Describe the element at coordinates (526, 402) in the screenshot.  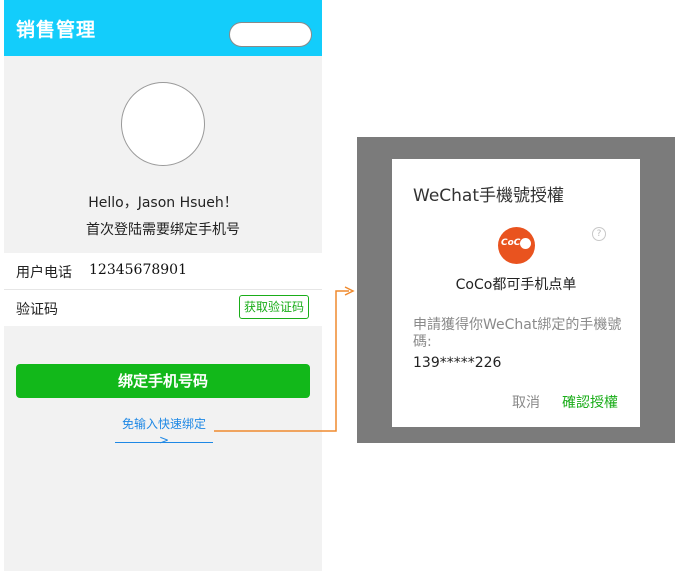
I see `cancel-button: 取消` at that location.